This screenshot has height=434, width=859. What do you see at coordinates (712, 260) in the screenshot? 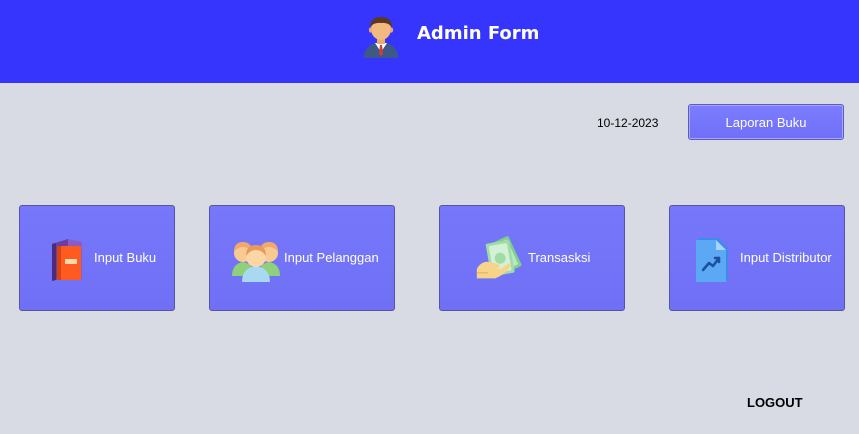
I see `chart-document-icon` at bounding box center [712, 260].